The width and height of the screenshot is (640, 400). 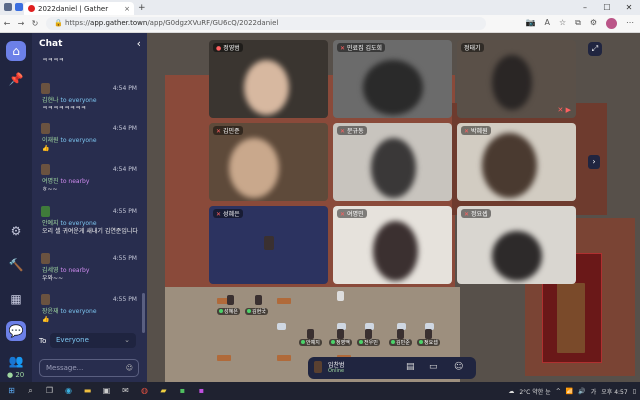 I want to click on self-status: Online, so click(x=336, y=371).